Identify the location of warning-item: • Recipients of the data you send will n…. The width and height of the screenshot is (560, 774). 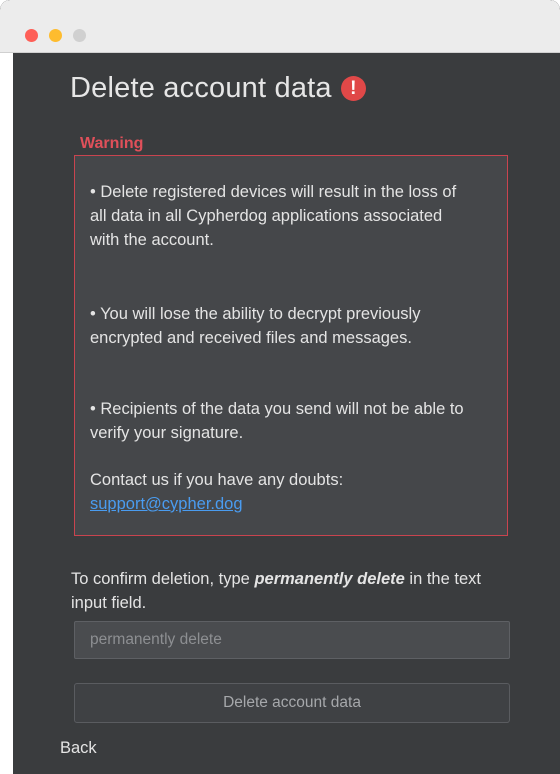
(277, 421).